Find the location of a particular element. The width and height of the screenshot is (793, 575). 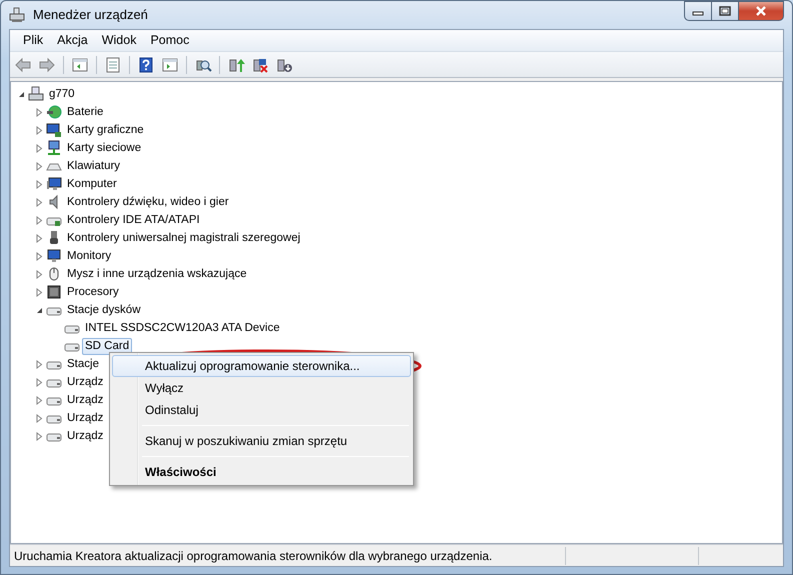

battery-icon is located at coordinates (54, 112).